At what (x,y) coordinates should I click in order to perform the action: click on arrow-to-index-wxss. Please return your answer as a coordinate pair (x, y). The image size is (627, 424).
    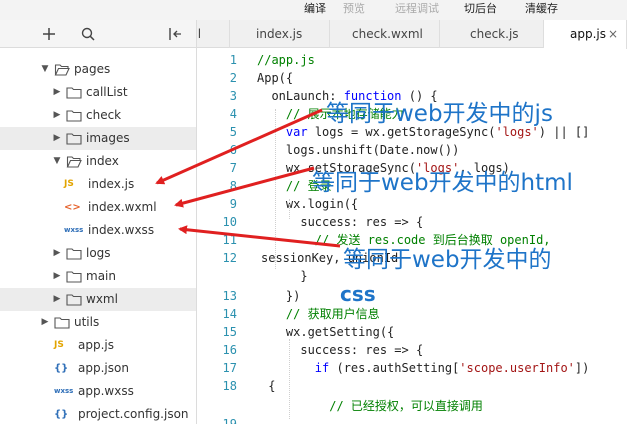
    Looking at the image, I should click on (259, 236).